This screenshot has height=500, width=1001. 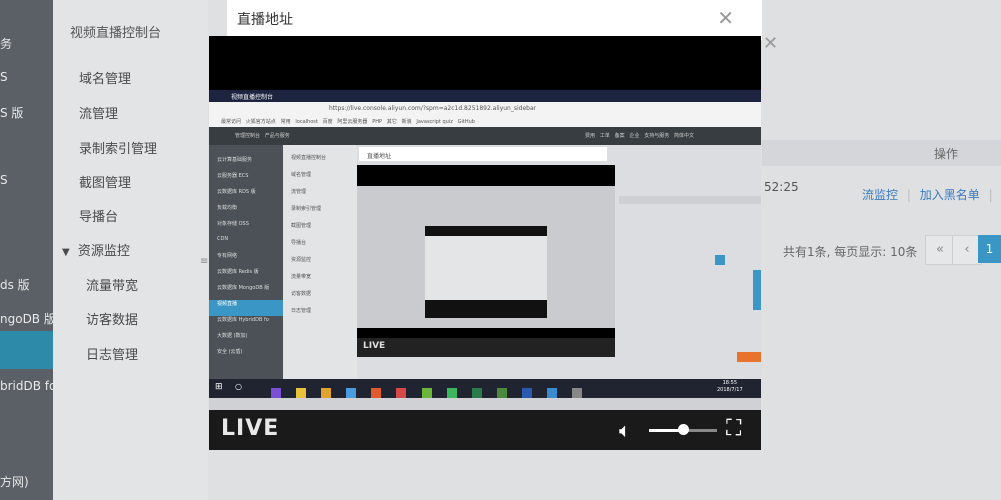 I want to click on main-sidebar: 务 S S 版 S ds 版 ngoDB 版 bridDB fo... 方网), so click(x=26, y=250).